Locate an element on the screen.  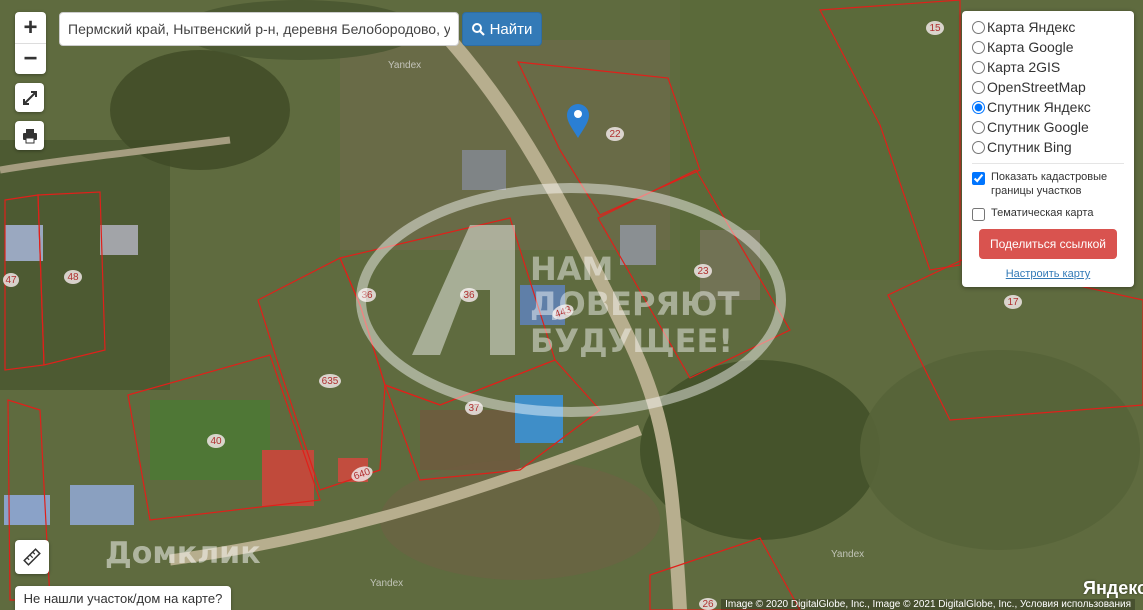
address-search-input is located at coordinates (259, 29).